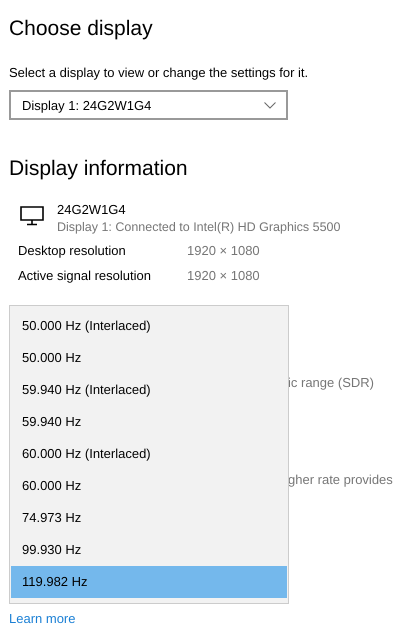 The height and width of the screenshot is (642, 406). What do you see at coordinates (98, 169) in the screenshot?
I see `section-title: Display information` at bounding box center [98, 169].